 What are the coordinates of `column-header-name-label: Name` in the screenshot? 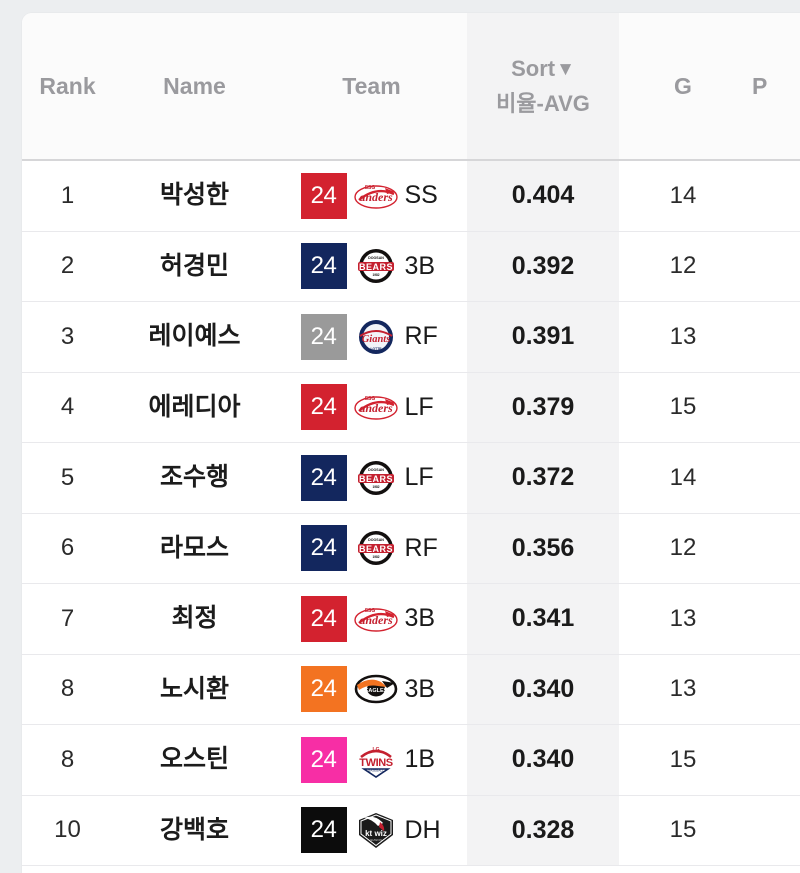 It's located at (194, 85).